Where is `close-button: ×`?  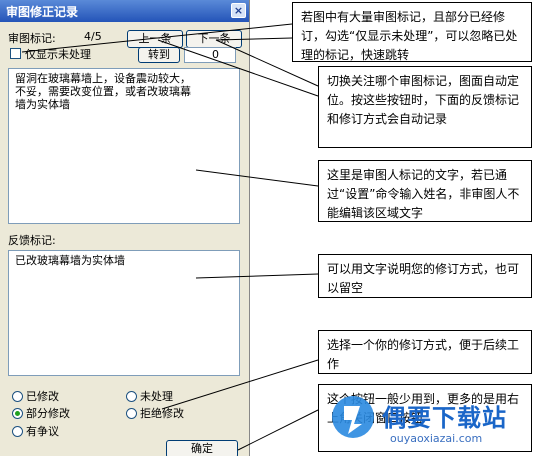 close-button: × is located at coordinates (238, 10).